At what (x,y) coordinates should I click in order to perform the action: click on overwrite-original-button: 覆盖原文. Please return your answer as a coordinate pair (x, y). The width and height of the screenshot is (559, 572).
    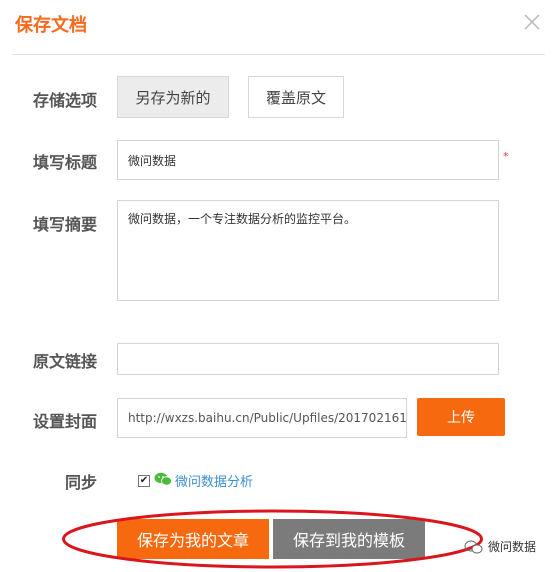
    Looking at the image, I should click on (296, 97).